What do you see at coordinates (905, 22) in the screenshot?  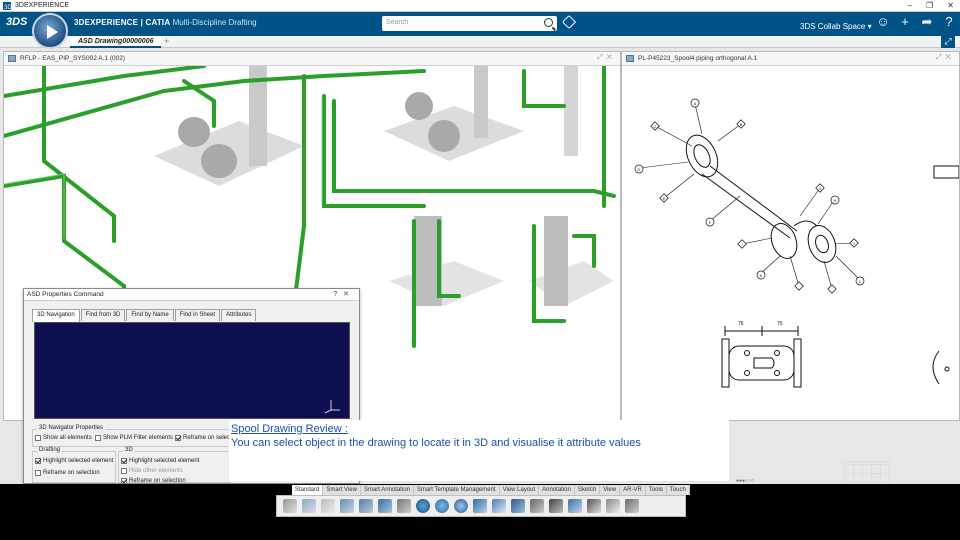 I see `plus-icon: +` at bounding box center [905, 22].